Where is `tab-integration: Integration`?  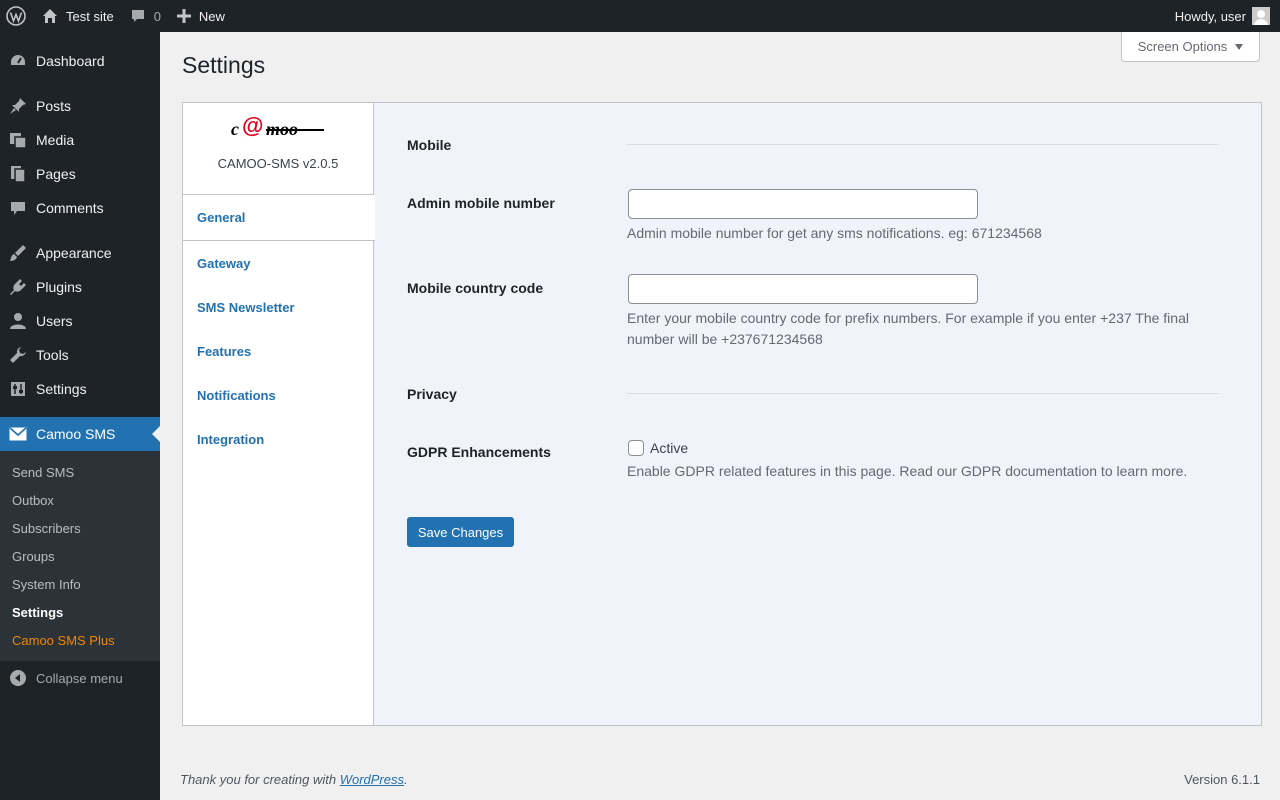 tab-integration: Integration is located at coordinates (278, 439).